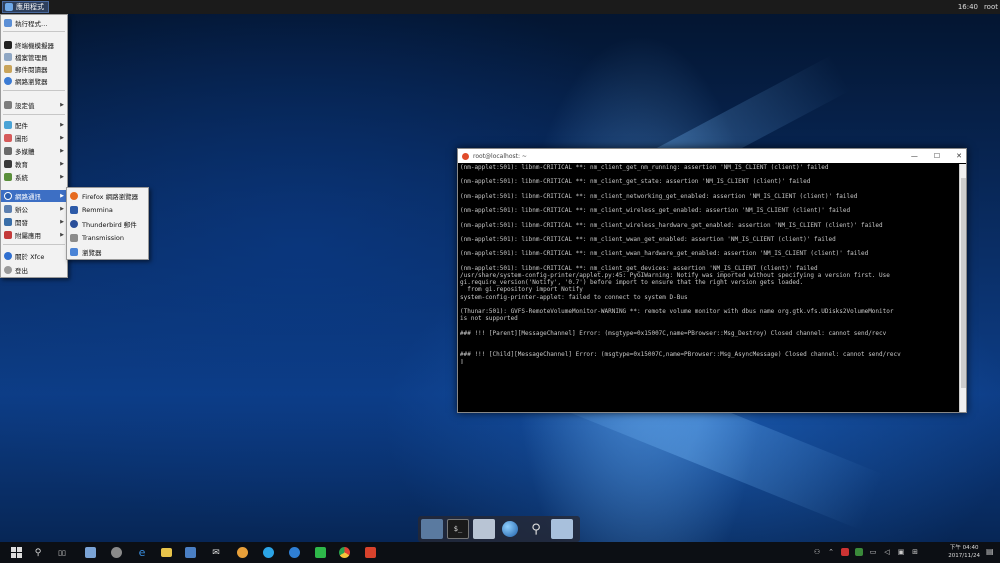  What do you see at coordinates (34, 69) in the screenshot?
I see `menu-item-mail-reader: 郵件閱讀器` at bounding box center [34, 69].